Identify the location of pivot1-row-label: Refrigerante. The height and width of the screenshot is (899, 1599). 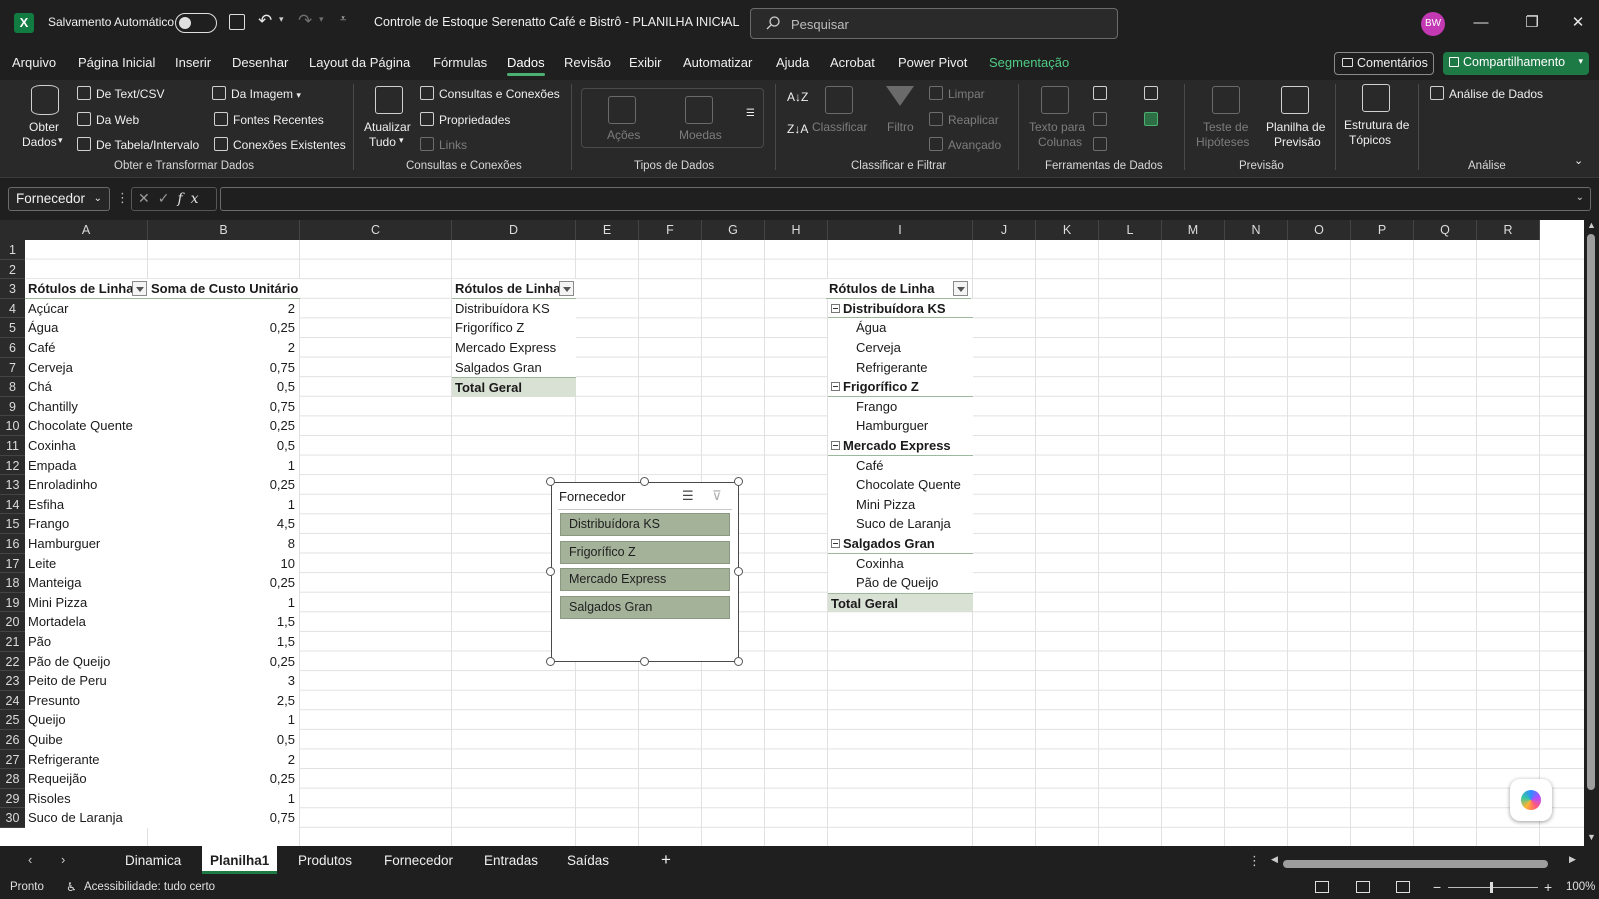
(86, 759).